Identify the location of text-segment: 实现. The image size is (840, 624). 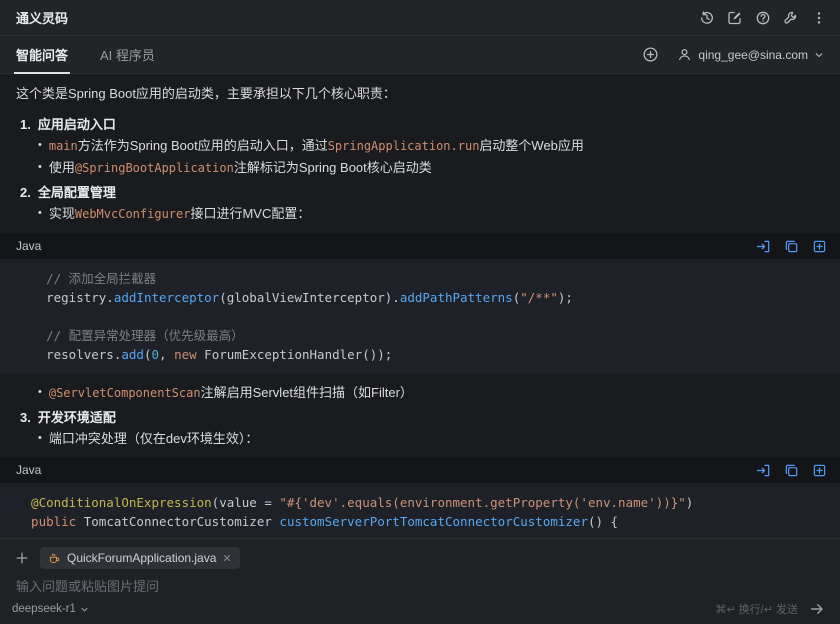
(61, 213).